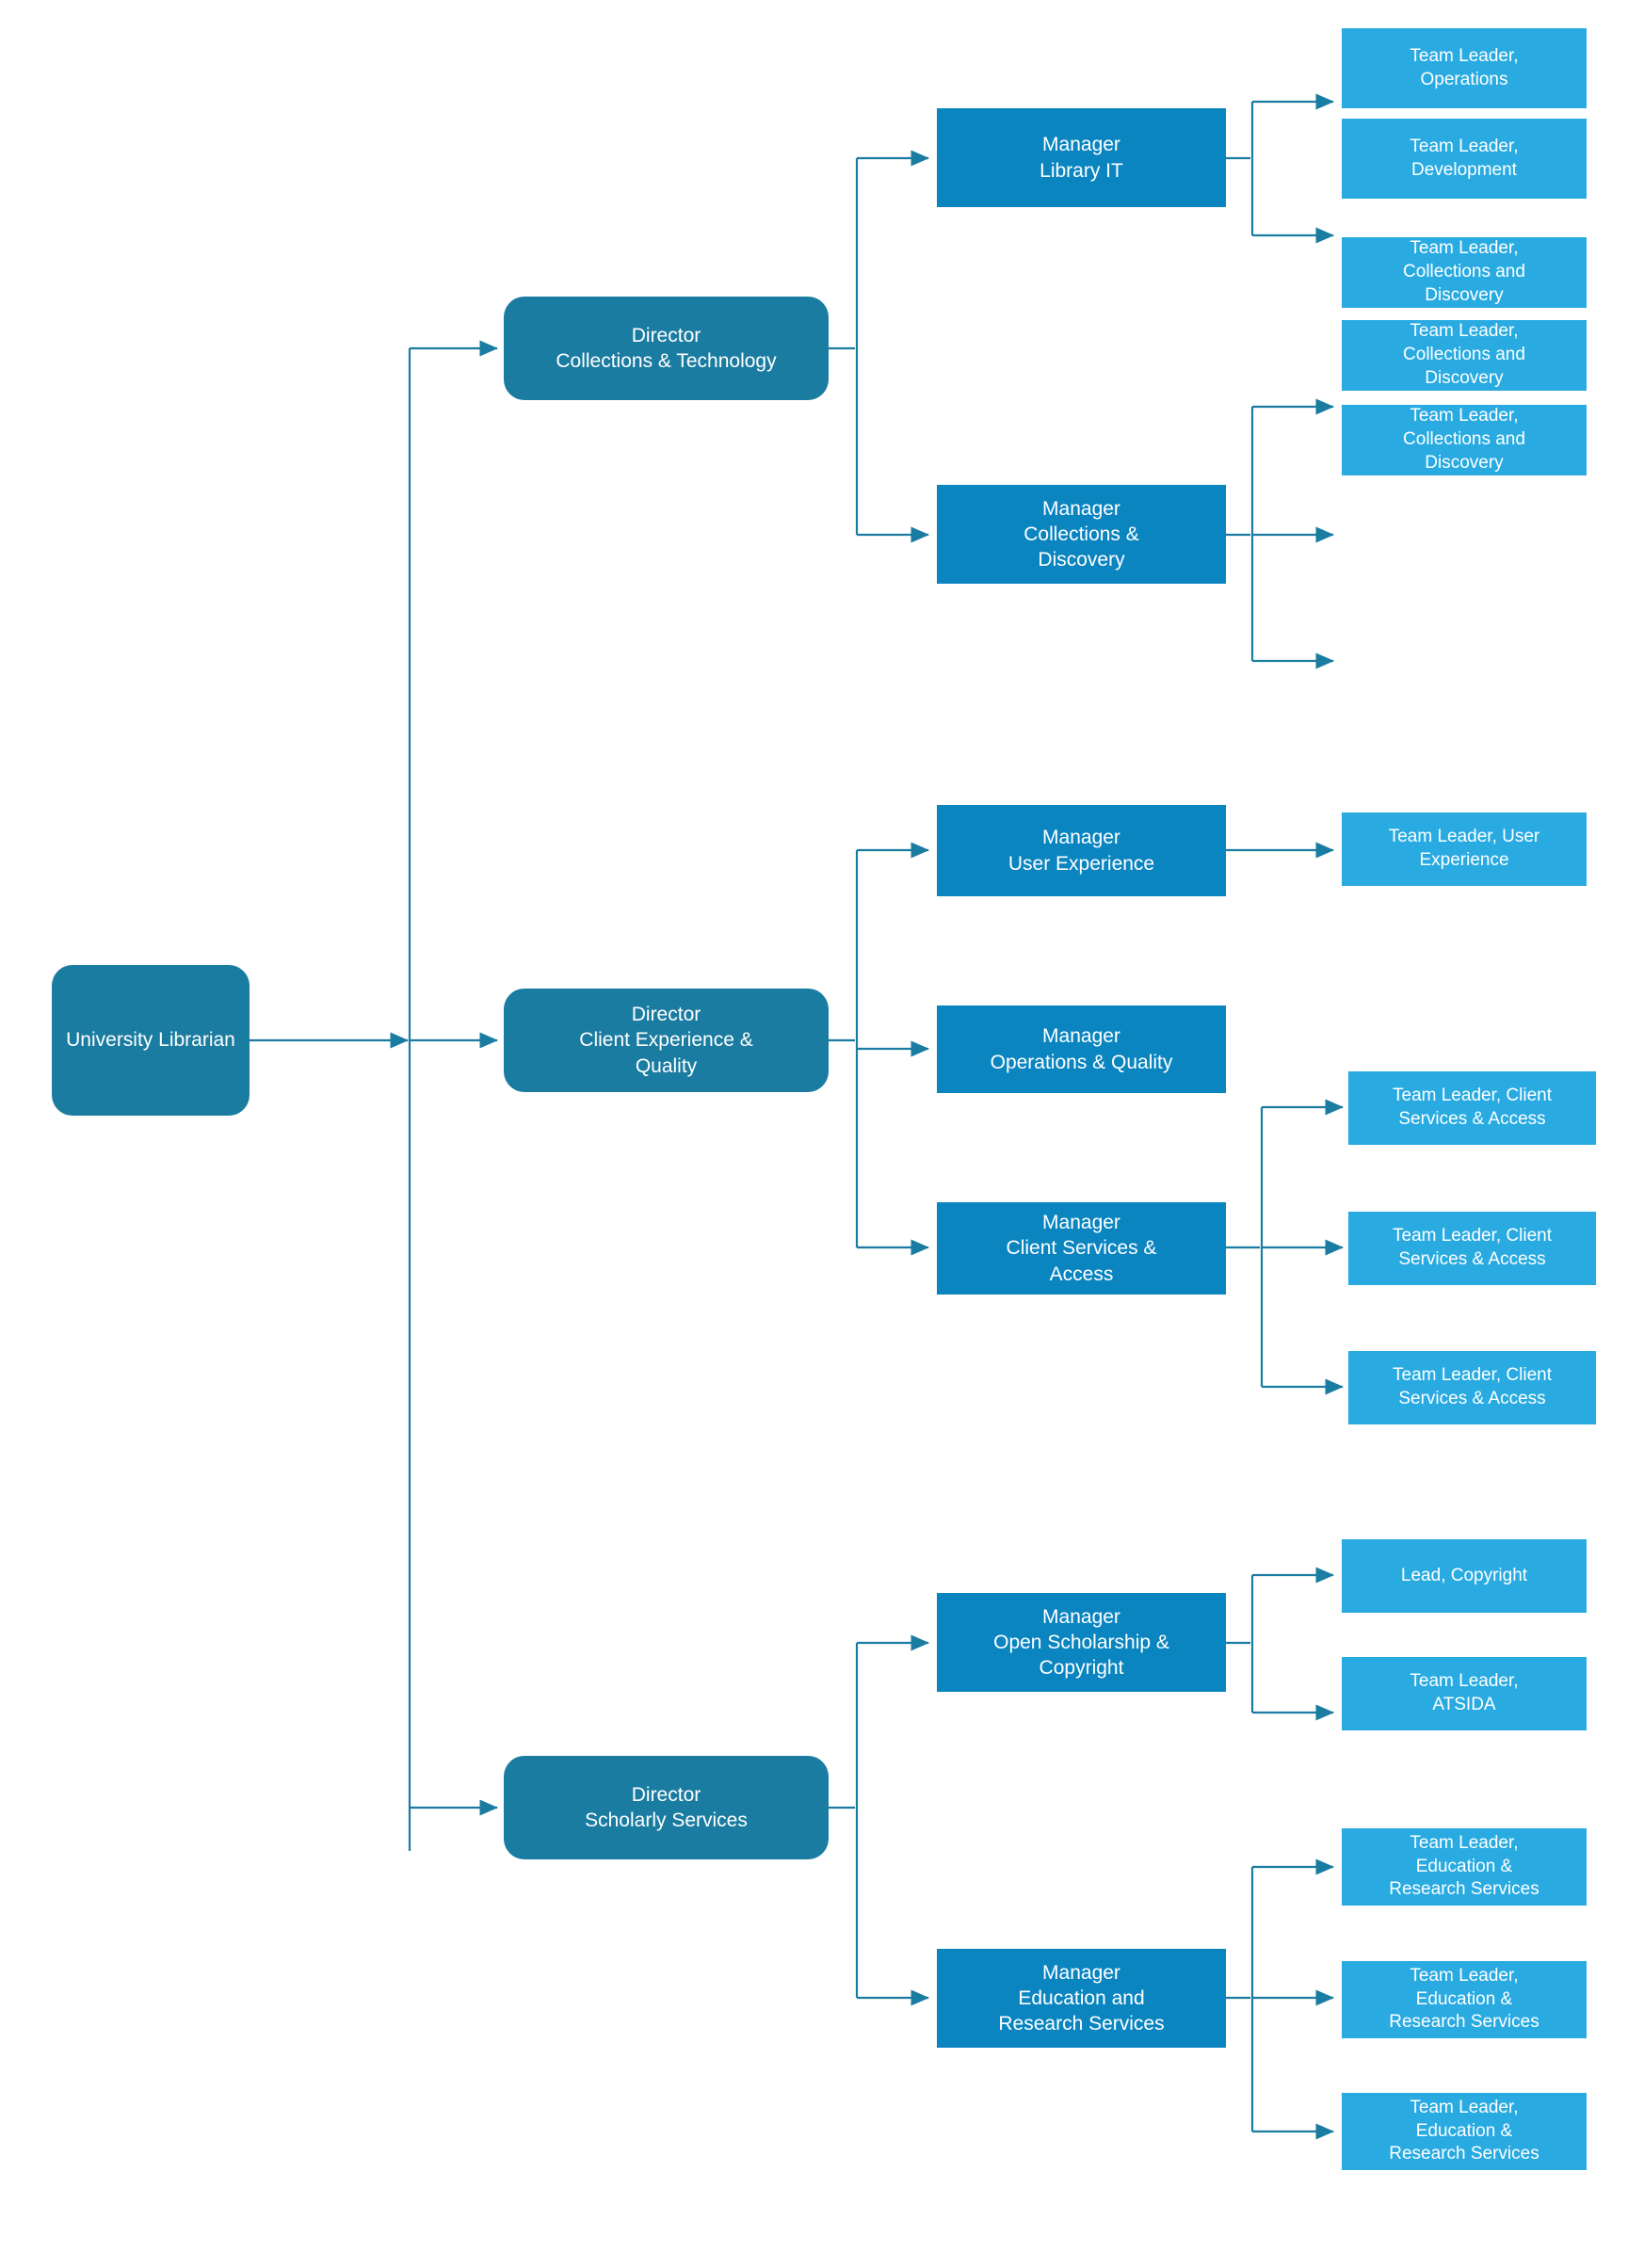  What do you see at coordinates (1082, 1998) in the screenshot?
I see `node-manager-education-research-services: Manager Education and Research Services` at bounding box center [1082, 1998].